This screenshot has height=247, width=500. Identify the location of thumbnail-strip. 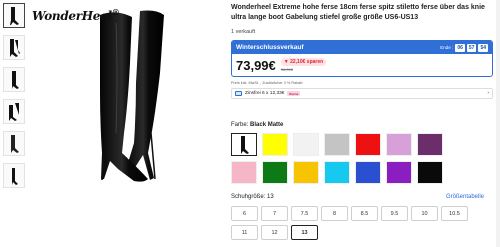
(14, 99).